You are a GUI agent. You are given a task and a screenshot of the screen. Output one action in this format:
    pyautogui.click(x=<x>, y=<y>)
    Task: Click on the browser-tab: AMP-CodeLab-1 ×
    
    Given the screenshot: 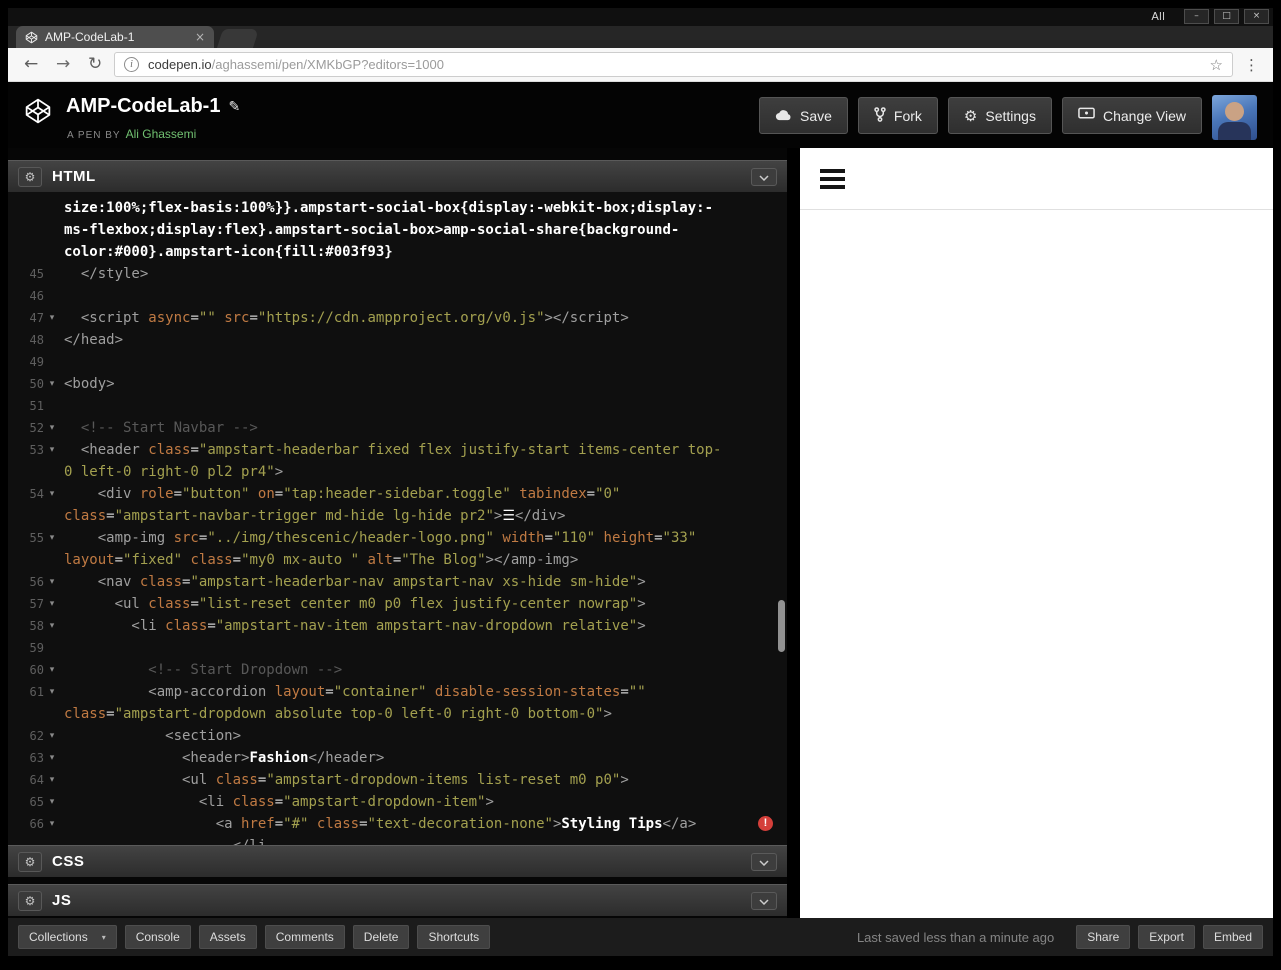 What is the action you would take?
    pyautogui.click(x=115, y=37)
    